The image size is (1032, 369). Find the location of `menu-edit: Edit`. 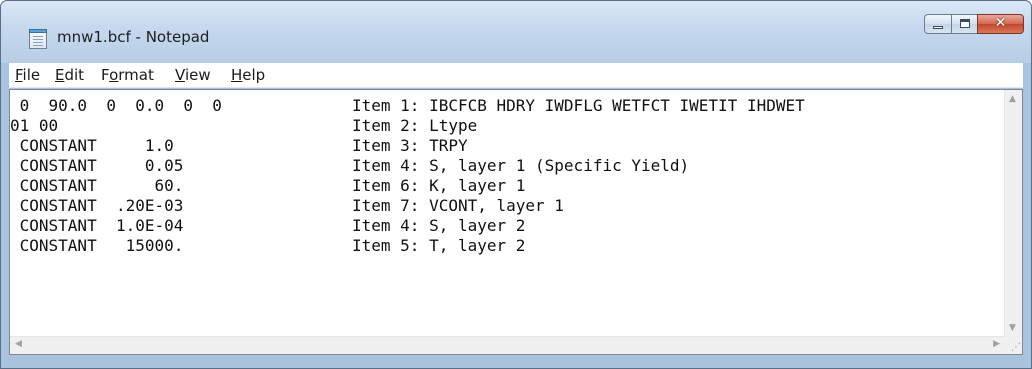

menu-edit: Edit is located at coordinates (69, 75).